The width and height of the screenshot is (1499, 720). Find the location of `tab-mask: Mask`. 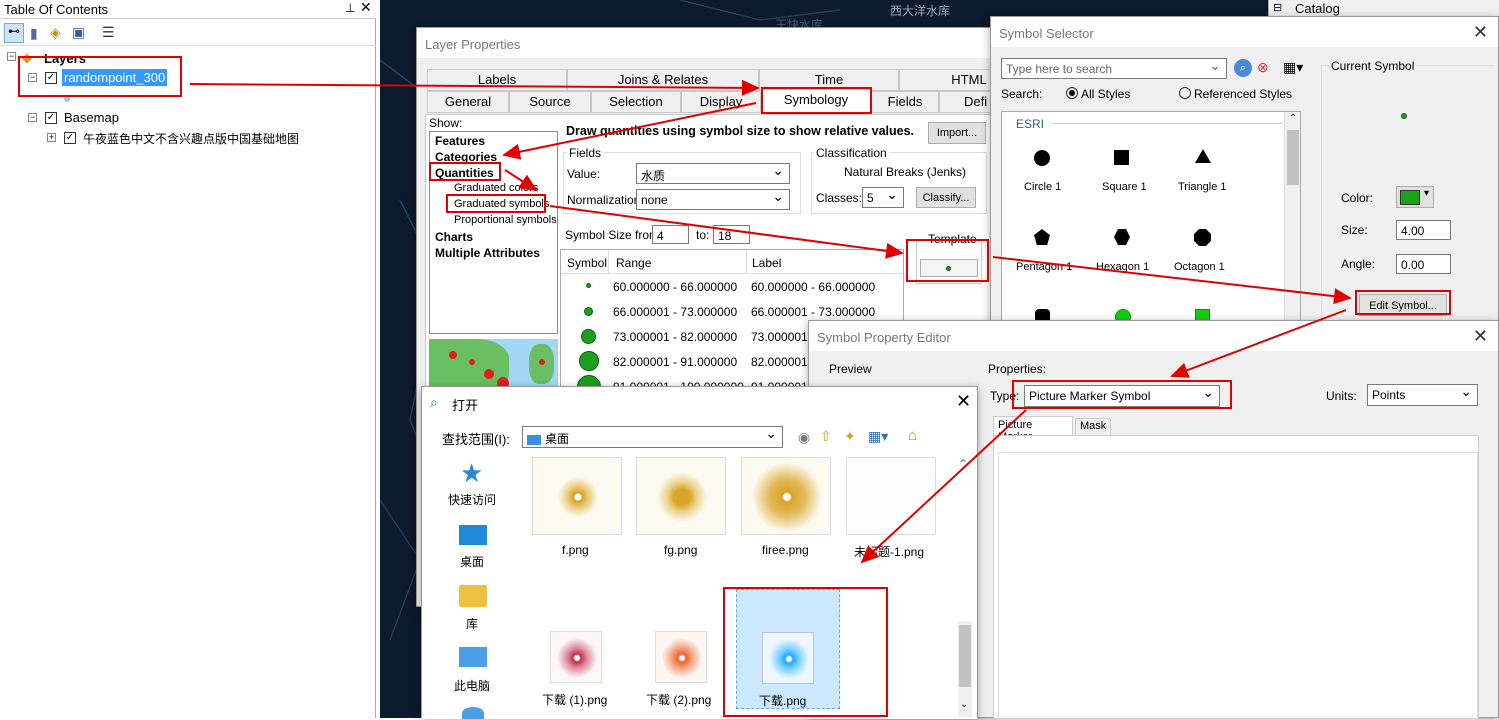

tab-mask: Mask is located at coordinates (1093, 427).